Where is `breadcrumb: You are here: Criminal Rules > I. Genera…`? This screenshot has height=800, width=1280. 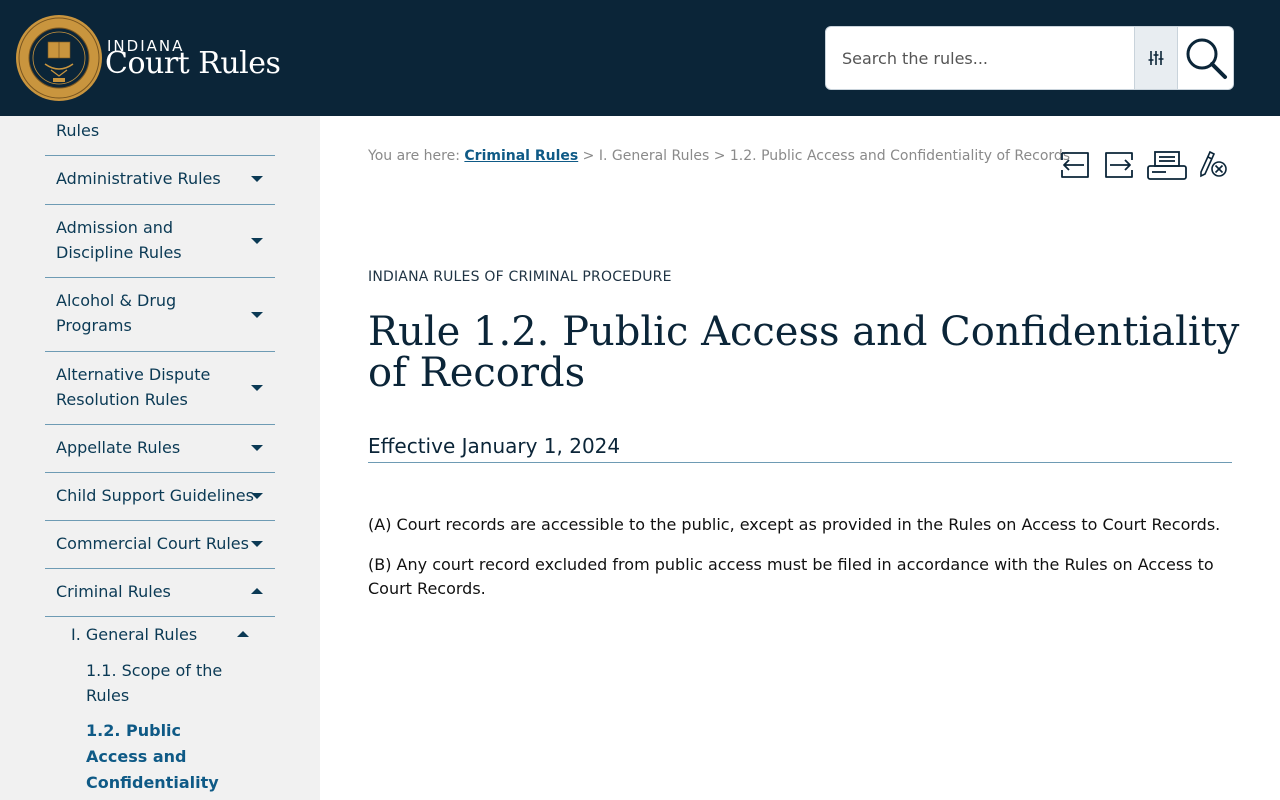
breadcrumb: You are here: Criminal Rules > I. Genera… is located at coordinates (719, 156).